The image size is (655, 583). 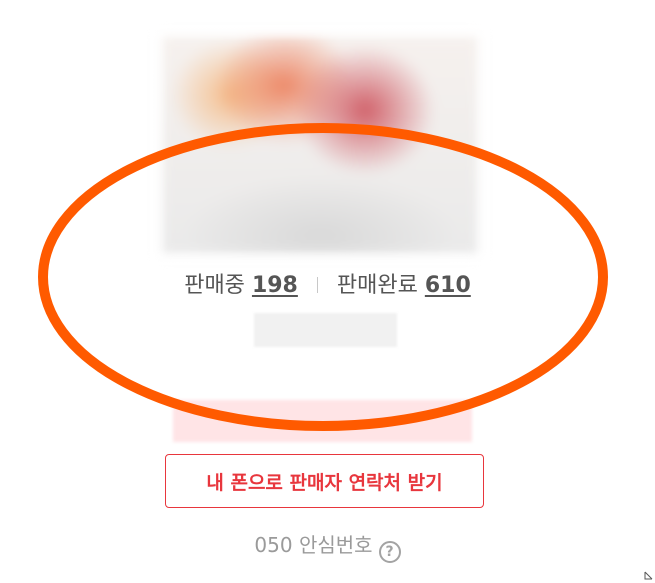 I want to click on safe-number-label: 050 안심번호, so click(x=313, y=545).